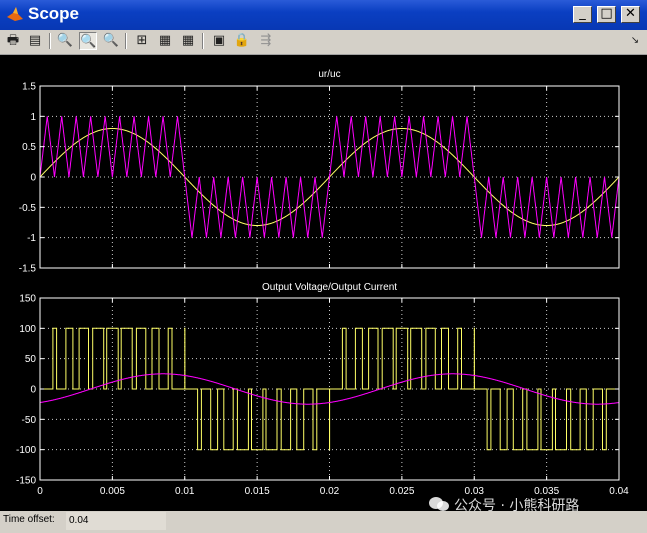 The width and height of the screenshot is (647, 533). What do you see at coordinates (28, 269) in the screenshot?
I see `y-tick-label: -1.5` at bounding box center [28, 269].